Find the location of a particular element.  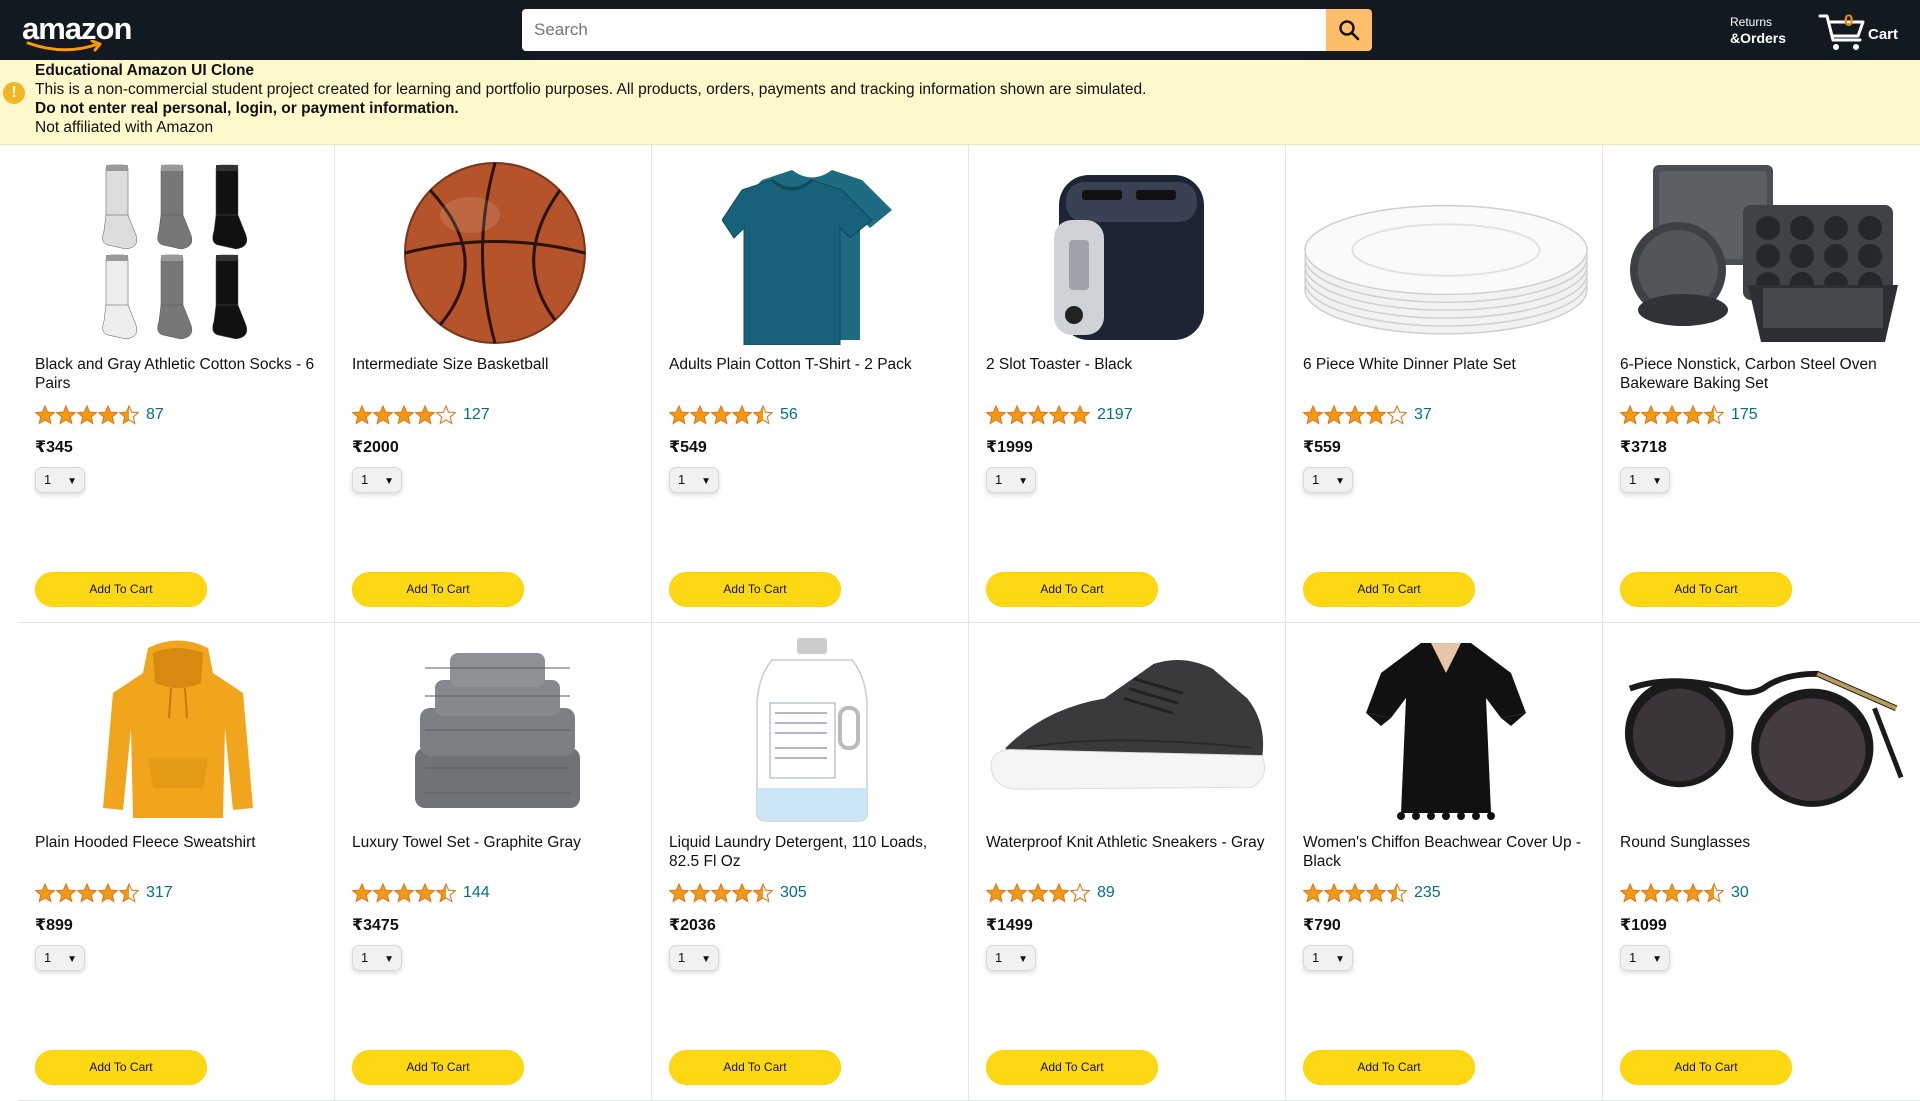

product-rating: 89 is located at coordinates (1050, 893).